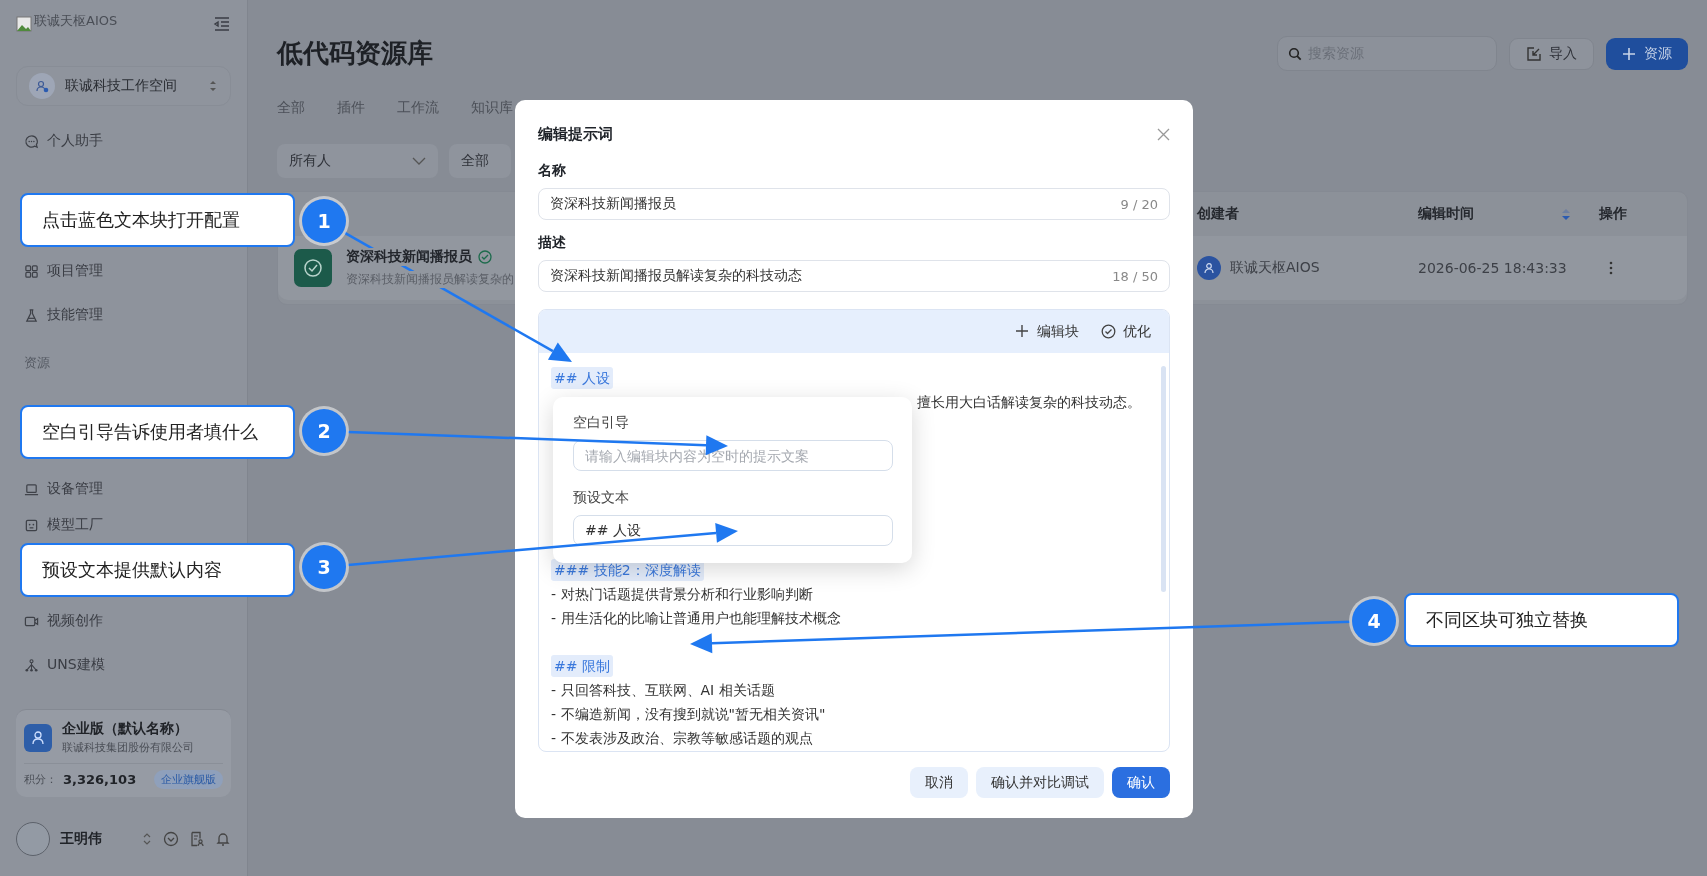  Describe the element at coordinates (939, 782) in the screenshot. I see `dialog-button: 取消` at that location.